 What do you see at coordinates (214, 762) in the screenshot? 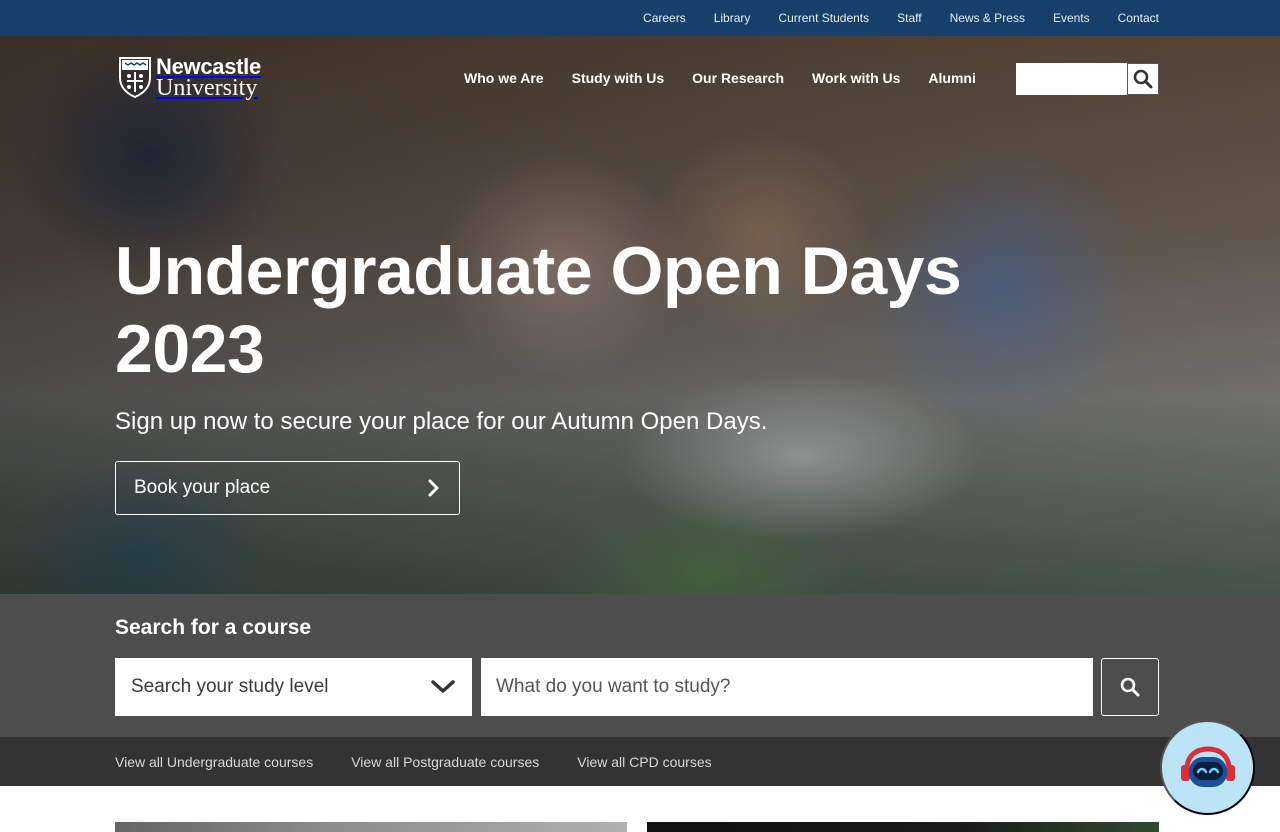
I see `link-undergraduate-courses: View all Undergraduate courses` at bounding box center [214, 762].